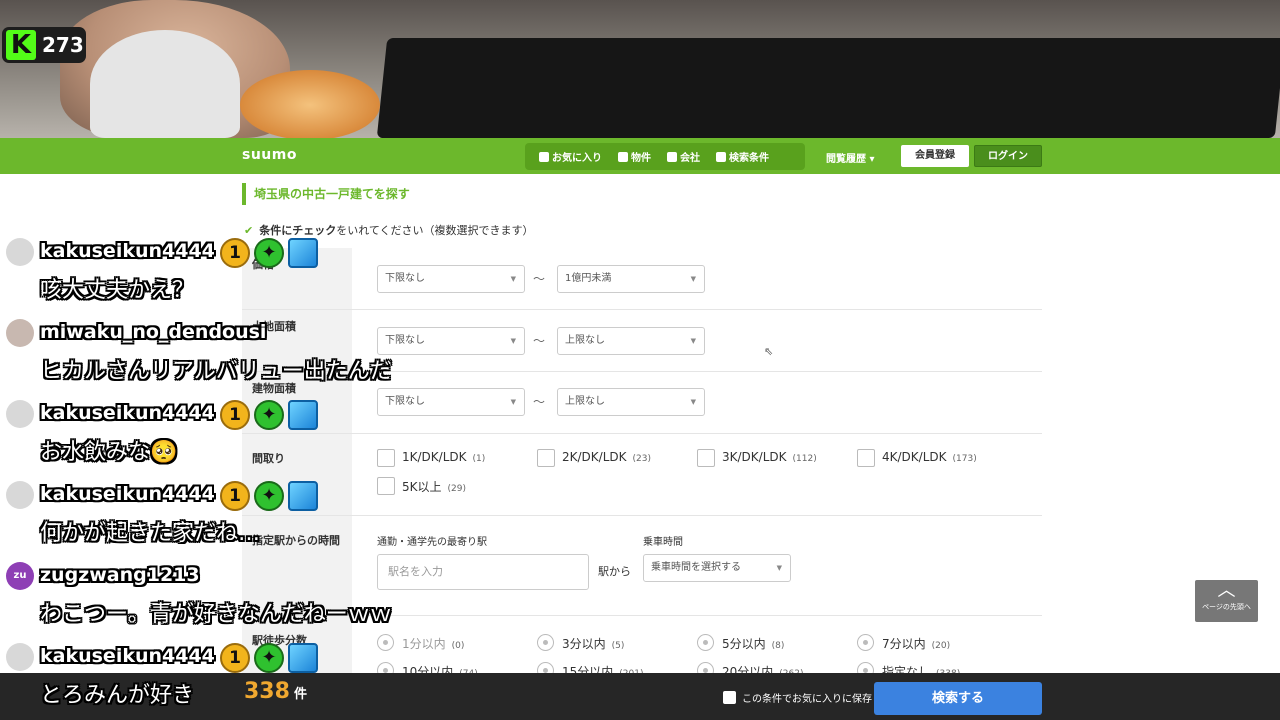  Describe the element at coordinates (828, 88) in the screenshot. I see `keyboard` at that location.